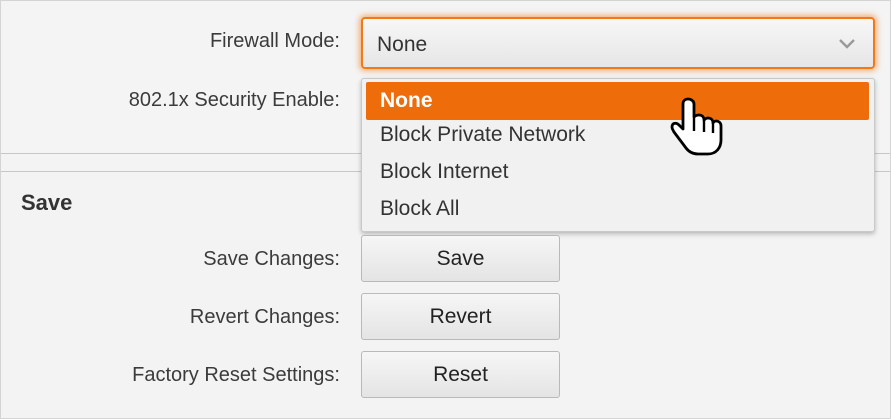 The image size is (891, 419). I want to click on dropdown-option-block-all: Block All, so click(419, 209).